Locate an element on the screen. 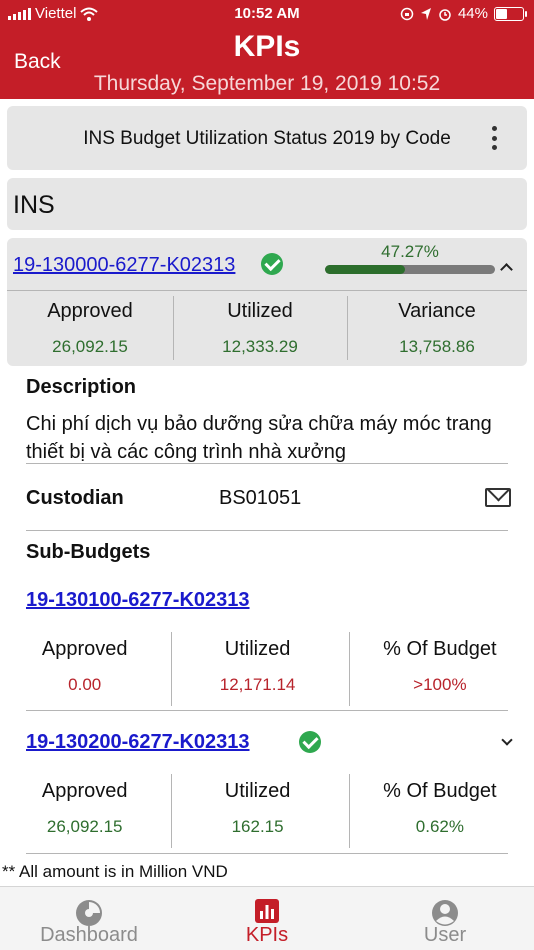  approved-value: 0.00 is located at coordinates (85, 684).